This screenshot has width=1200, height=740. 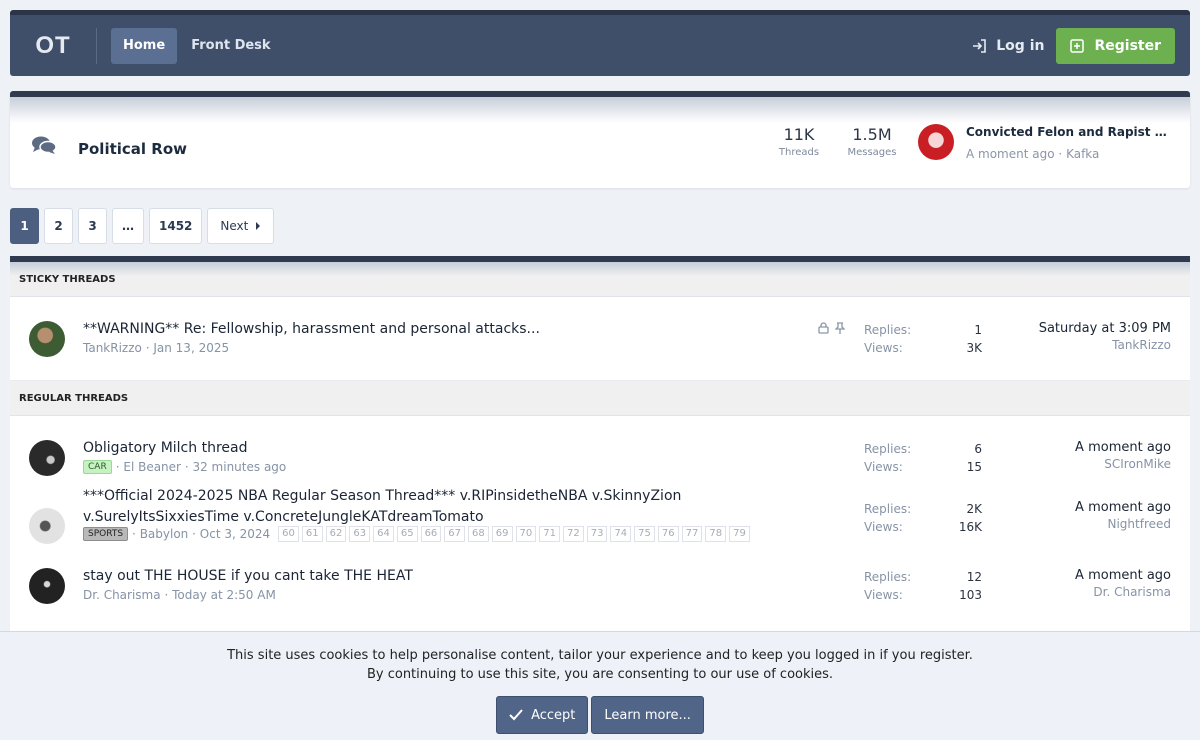 I want to click on thread-date: Oct 3, 2024, so click(x=235, y=534).